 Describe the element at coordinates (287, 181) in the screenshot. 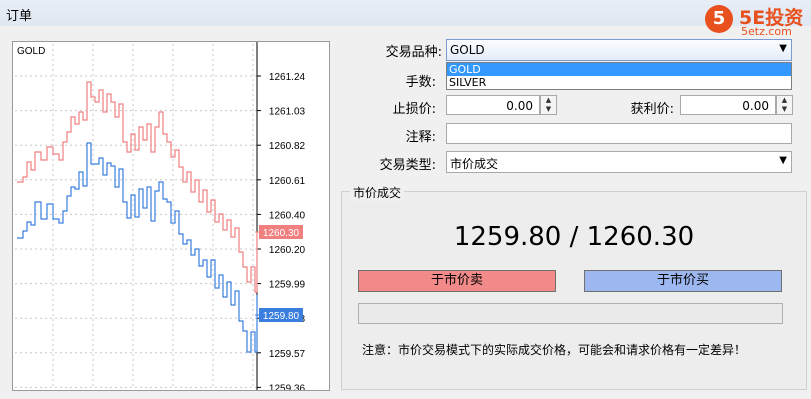

I see `price-tick-label: 1260.61` at that location.